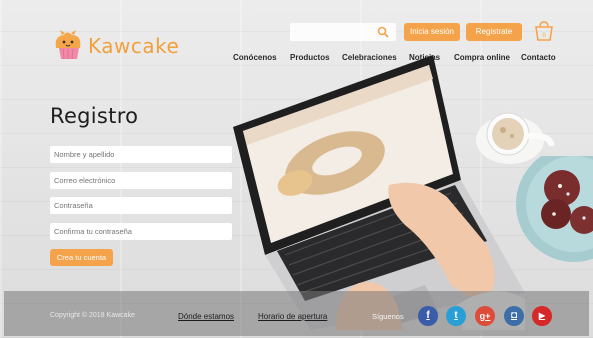 The image size is (593, 338). I want to click on email-field, so click(141, 180).